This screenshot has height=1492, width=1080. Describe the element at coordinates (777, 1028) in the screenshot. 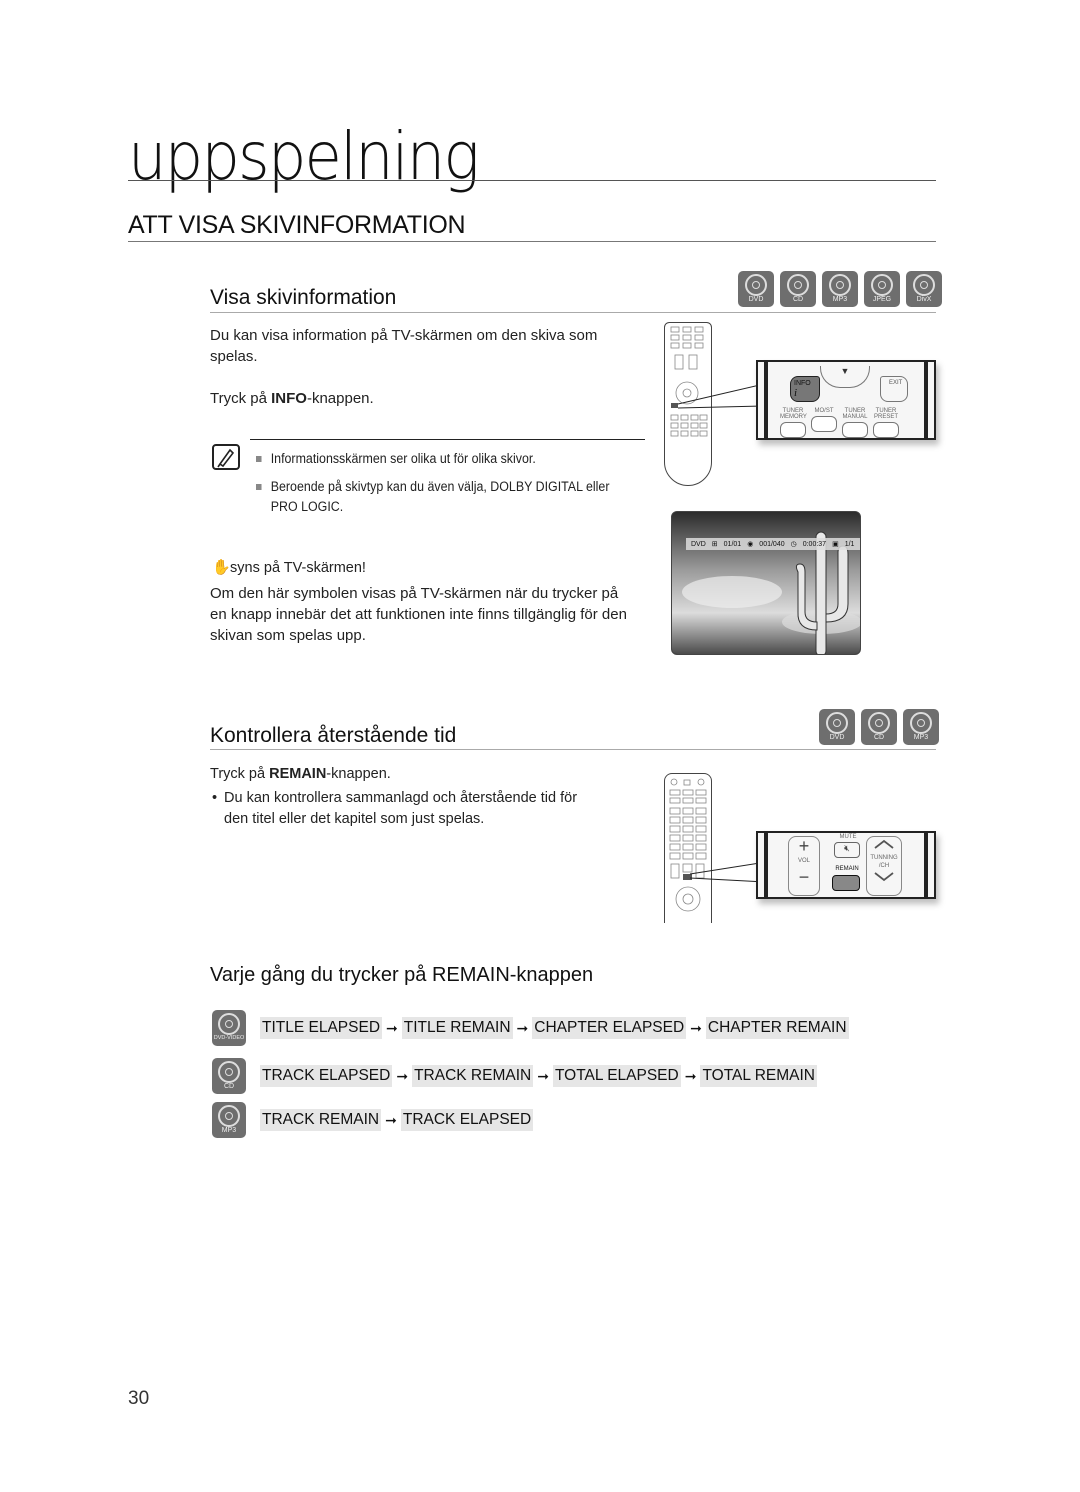

I see `cycle-step: CHAPTER REMAIN` at that location.